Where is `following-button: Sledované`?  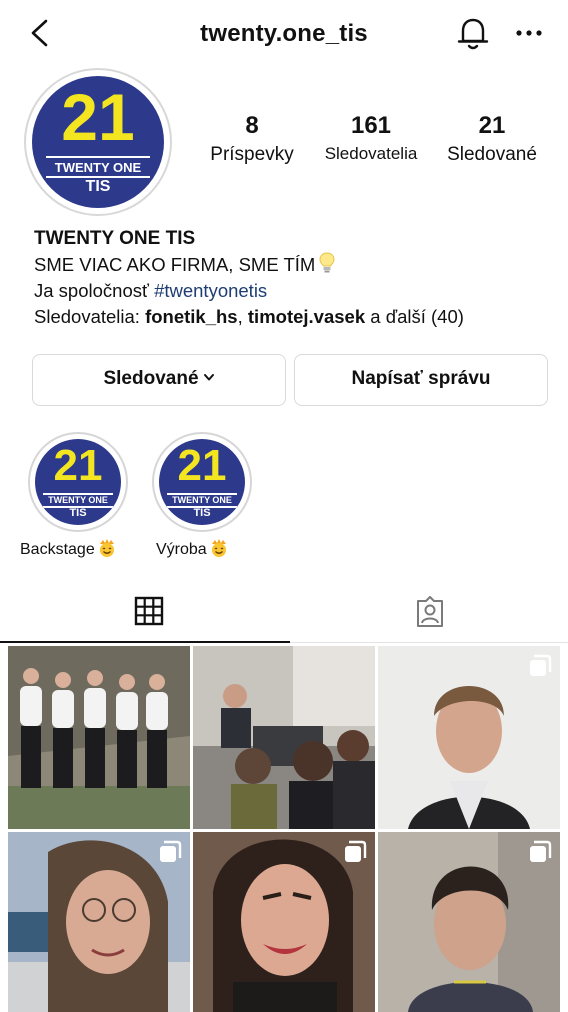
following-button: Sledované is located at coordinates (159, 380).